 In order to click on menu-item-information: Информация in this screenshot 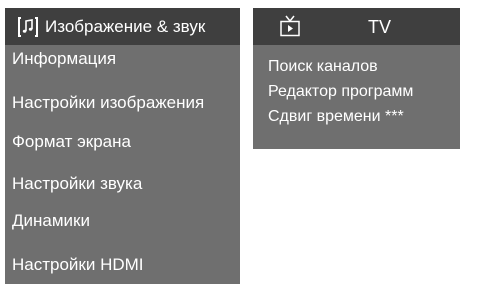, I will do `click(64, 59)`.